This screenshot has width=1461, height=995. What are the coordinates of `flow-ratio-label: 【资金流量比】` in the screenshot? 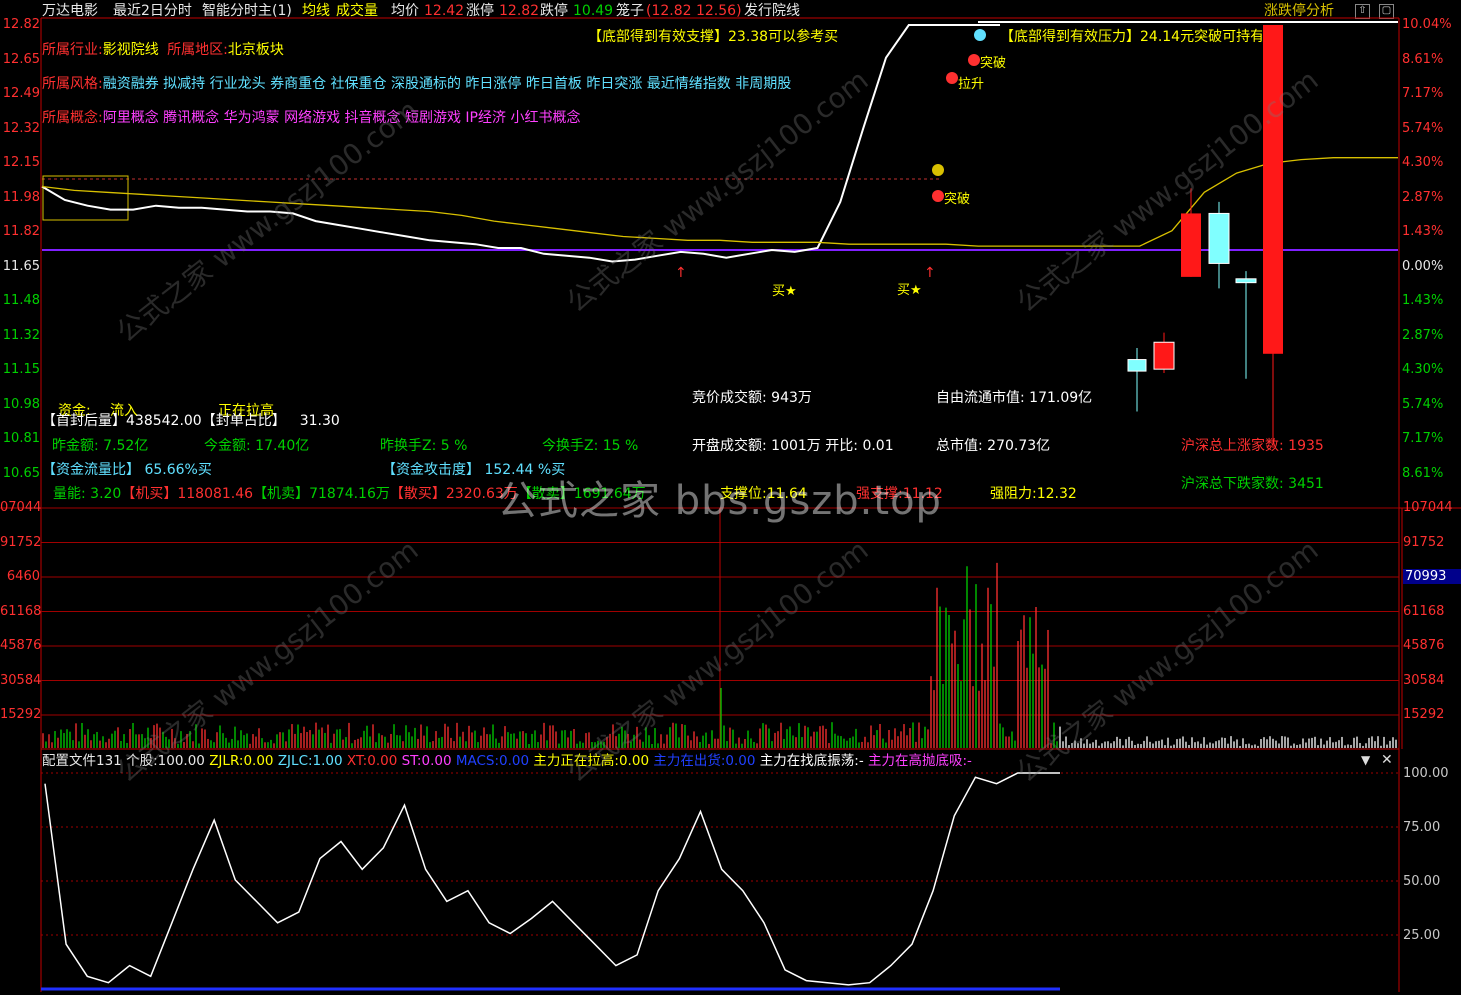 It's located at (91, 470).